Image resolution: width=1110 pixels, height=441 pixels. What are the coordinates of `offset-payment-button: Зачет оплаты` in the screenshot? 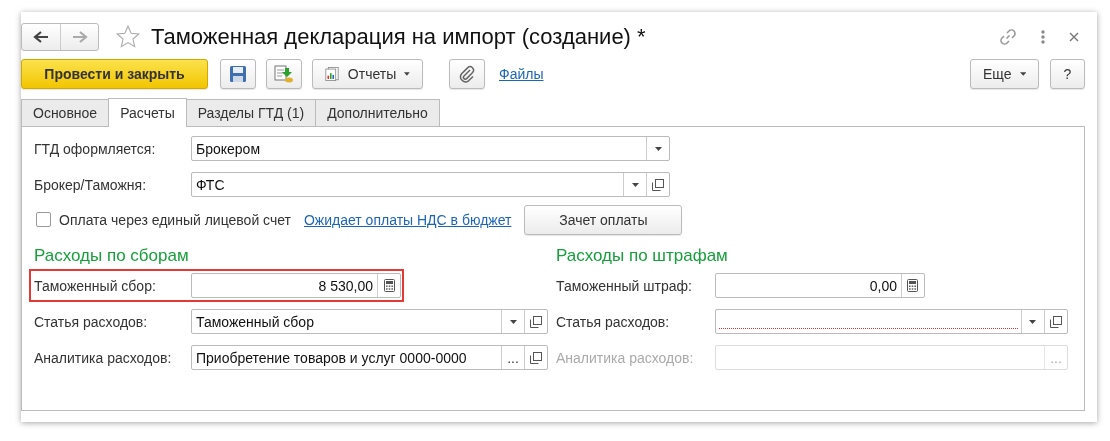 It's located at (603, 219).